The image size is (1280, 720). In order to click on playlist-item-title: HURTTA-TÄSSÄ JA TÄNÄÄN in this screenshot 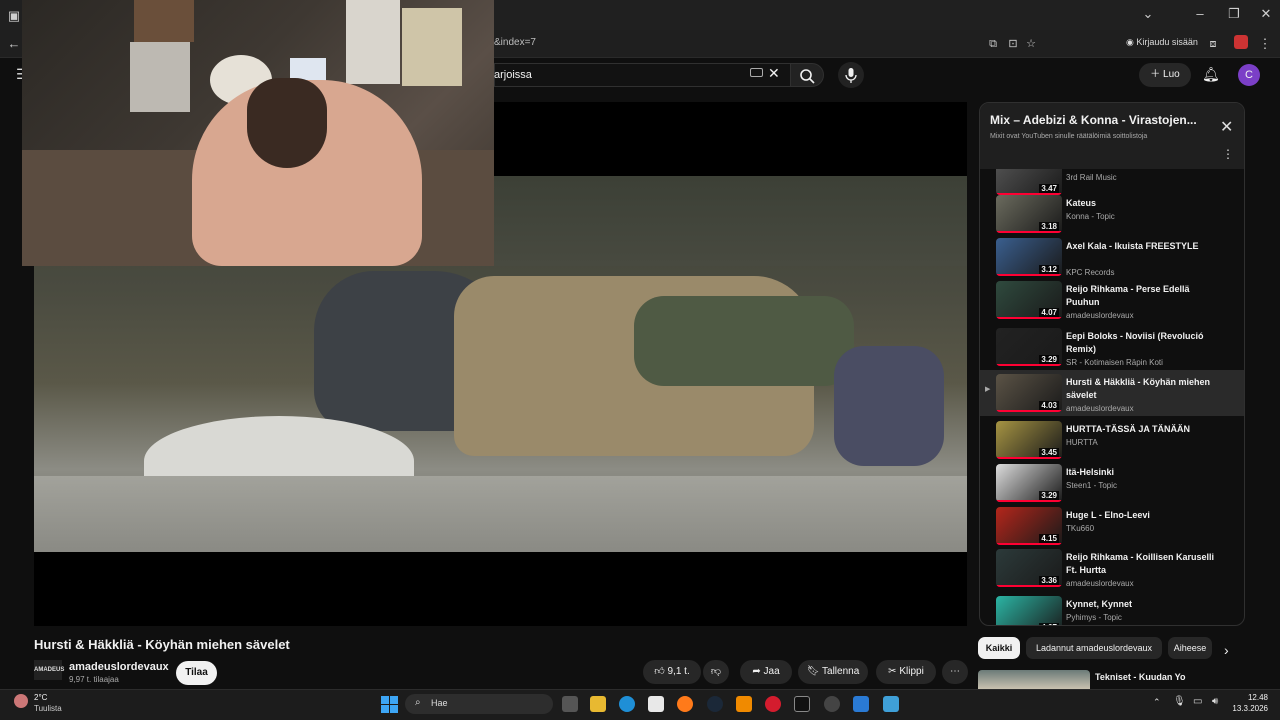, I will do `click(1141, 429)`.